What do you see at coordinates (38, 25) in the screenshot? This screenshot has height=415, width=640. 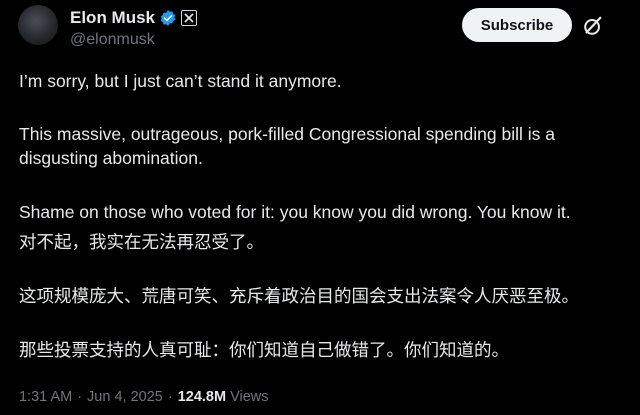 I see `avatar` at bounding box center [38, 25].